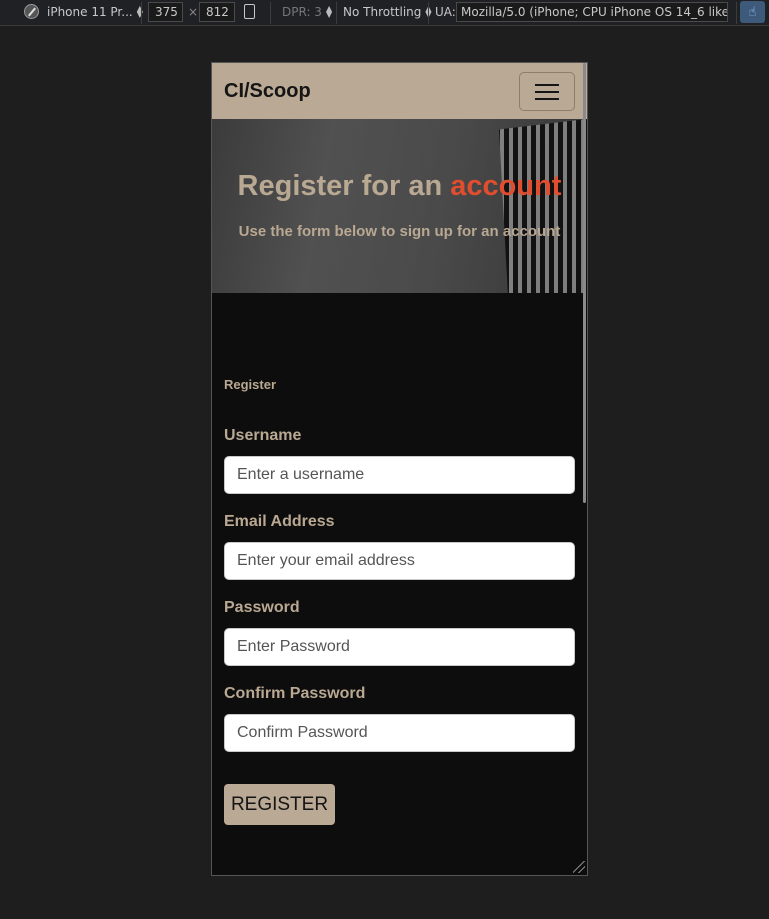 This screenshot has width=769, height=919. Describe the element at coordinates (584, 283) in the screenshot. I see `scrollbar` at that location.